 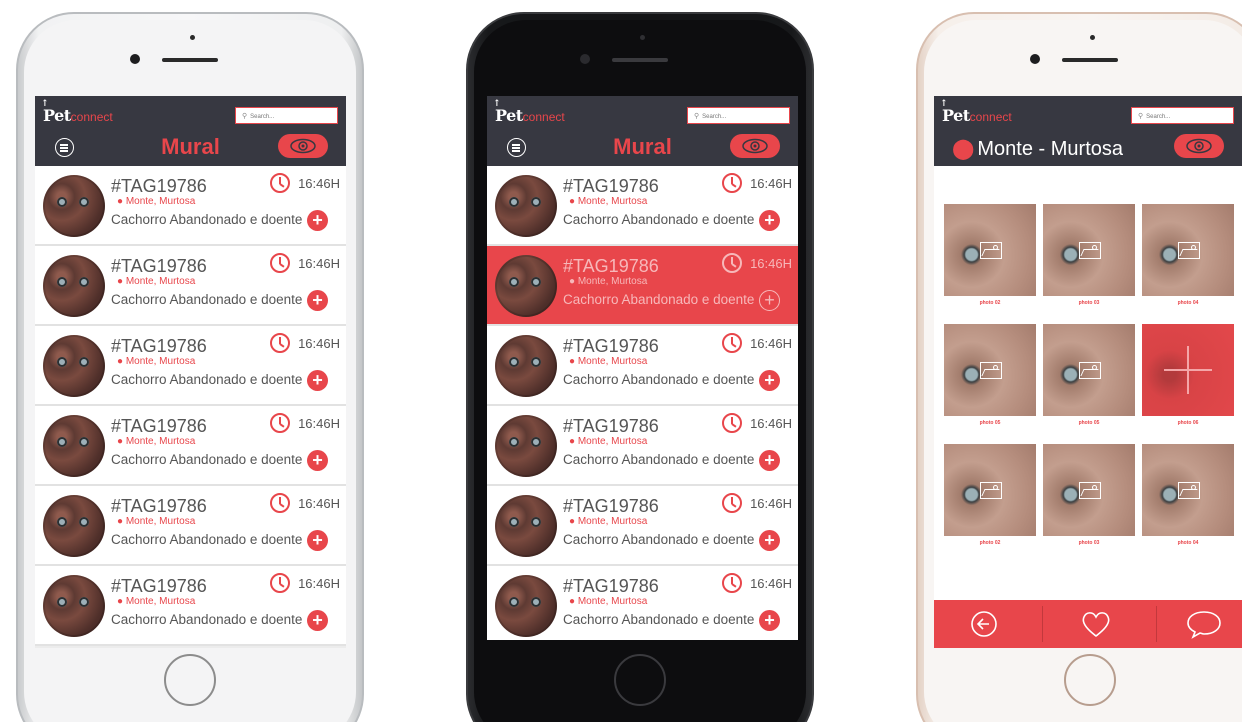 I want to click on proximity-sensor, so click(x=1092, y=37).